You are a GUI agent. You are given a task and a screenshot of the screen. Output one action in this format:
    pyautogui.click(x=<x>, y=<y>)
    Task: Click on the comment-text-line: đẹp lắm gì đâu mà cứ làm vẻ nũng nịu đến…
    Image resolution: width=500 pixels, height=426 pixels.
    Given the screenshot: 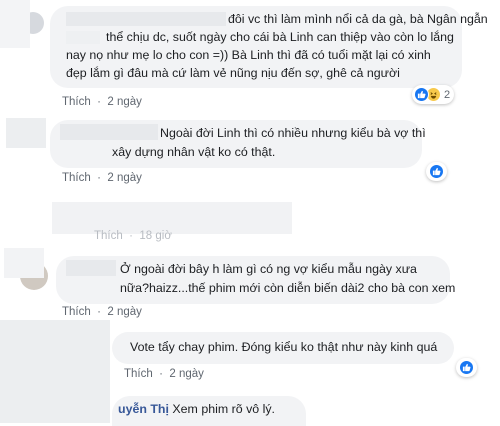 What is the action you would take?
    pyautogui.click(x=233, y=73)
    